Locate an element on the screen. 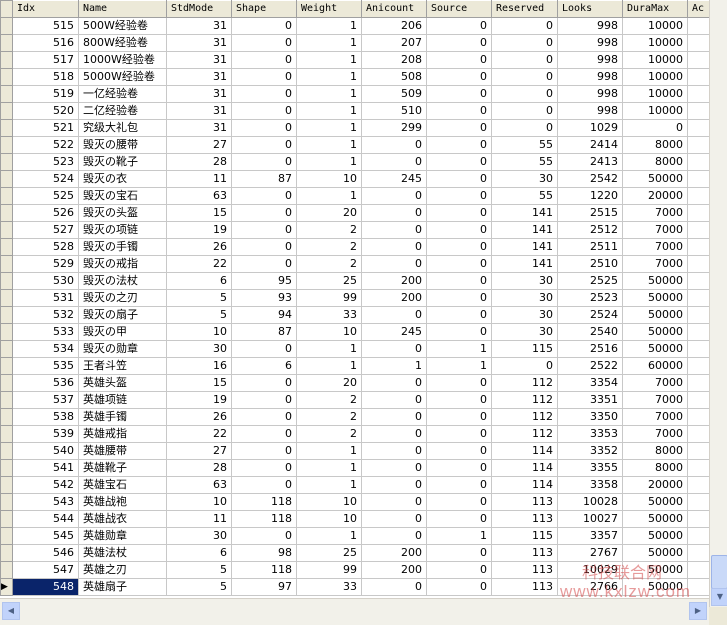 The height and width of the screenshot is (625, 727). cell-idx: 540 is located at coordinates (45, 451).